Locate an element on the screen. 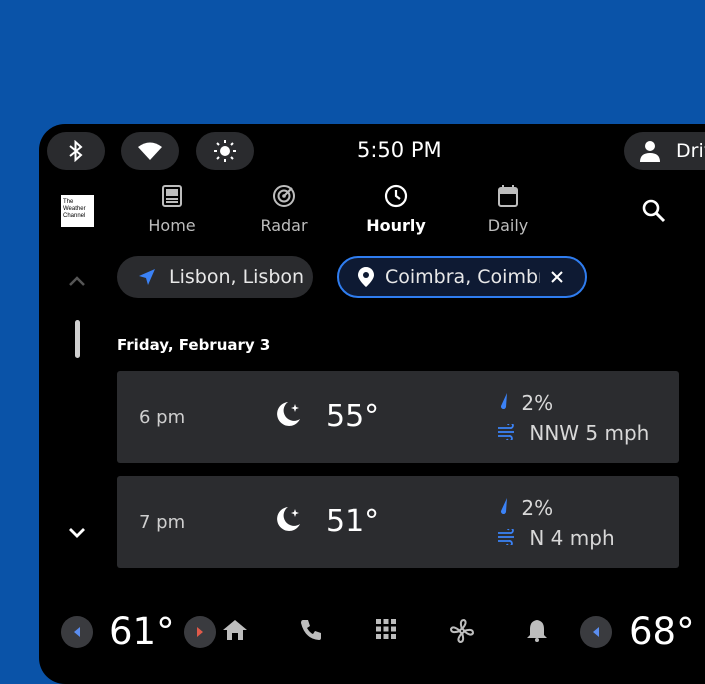  passenger-temp-down-button is located at coordinates (596, 632).